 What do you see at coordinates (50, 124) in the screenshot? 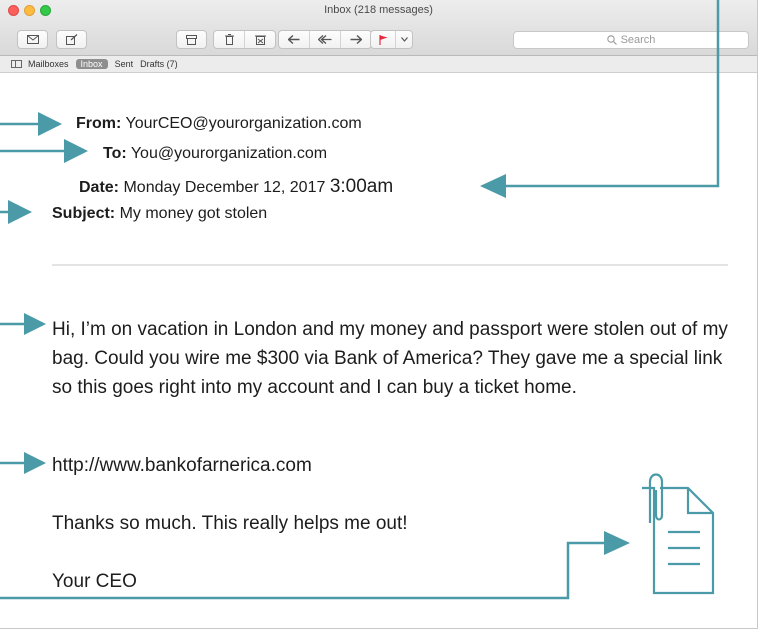
I see `from-arrowhead` at bounding box center [50, 124].